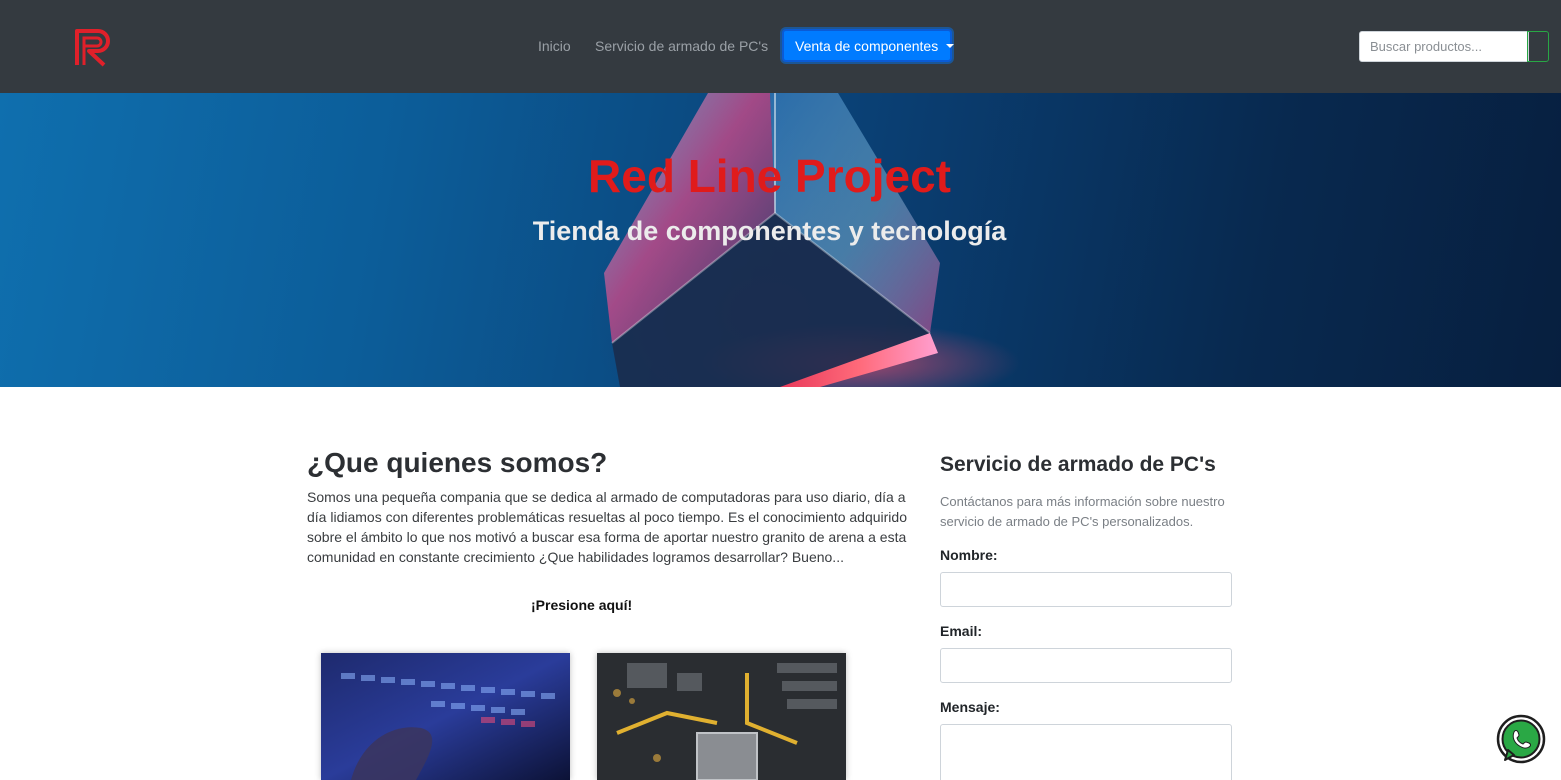 The height and width of the screenshot is (780, 1561). What do you see at coordinates (1086, 752) in the screenshot?
I see `message-field` at bounding box center [1086, 752].